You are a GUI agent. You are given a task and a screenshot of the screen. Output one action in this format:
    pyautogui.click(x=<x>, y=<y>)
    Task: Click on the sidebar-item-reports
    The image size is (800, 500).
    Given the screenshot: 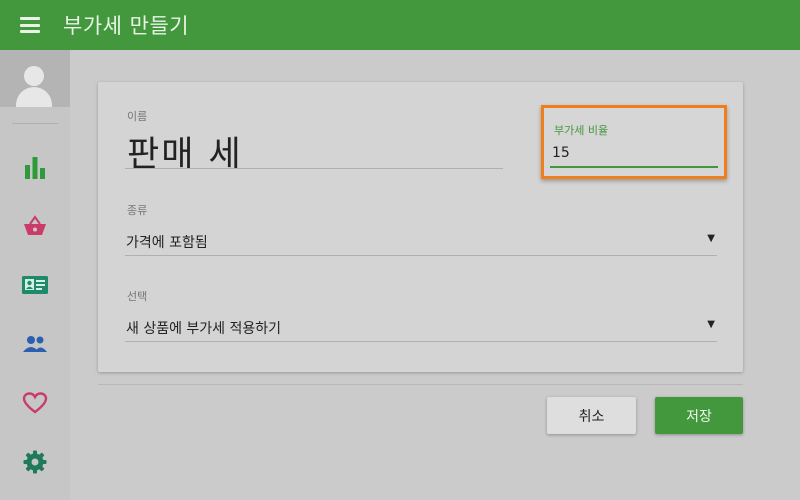 What is the action you would take?
    pyautogui.click(x=35, y=167)
    